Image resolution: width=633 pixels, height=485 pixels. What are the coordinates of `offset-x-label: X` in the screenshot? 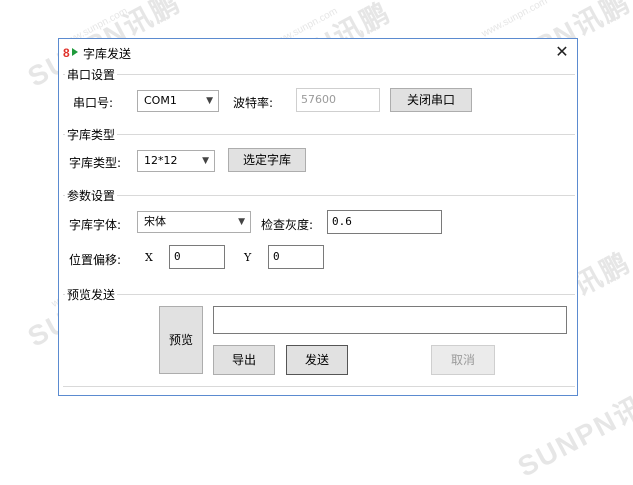 It's located at (149, 257).